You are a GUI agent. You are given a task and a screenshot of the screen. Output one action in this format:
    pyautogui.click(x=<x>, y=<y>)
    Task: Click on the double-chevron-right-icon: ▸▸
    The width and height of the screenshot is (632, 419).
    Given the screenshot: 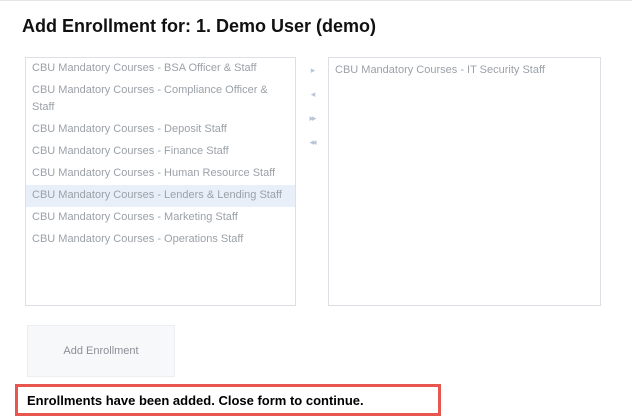 What is the action you would take?
    pyautogui.click(x=312, y=118)
    